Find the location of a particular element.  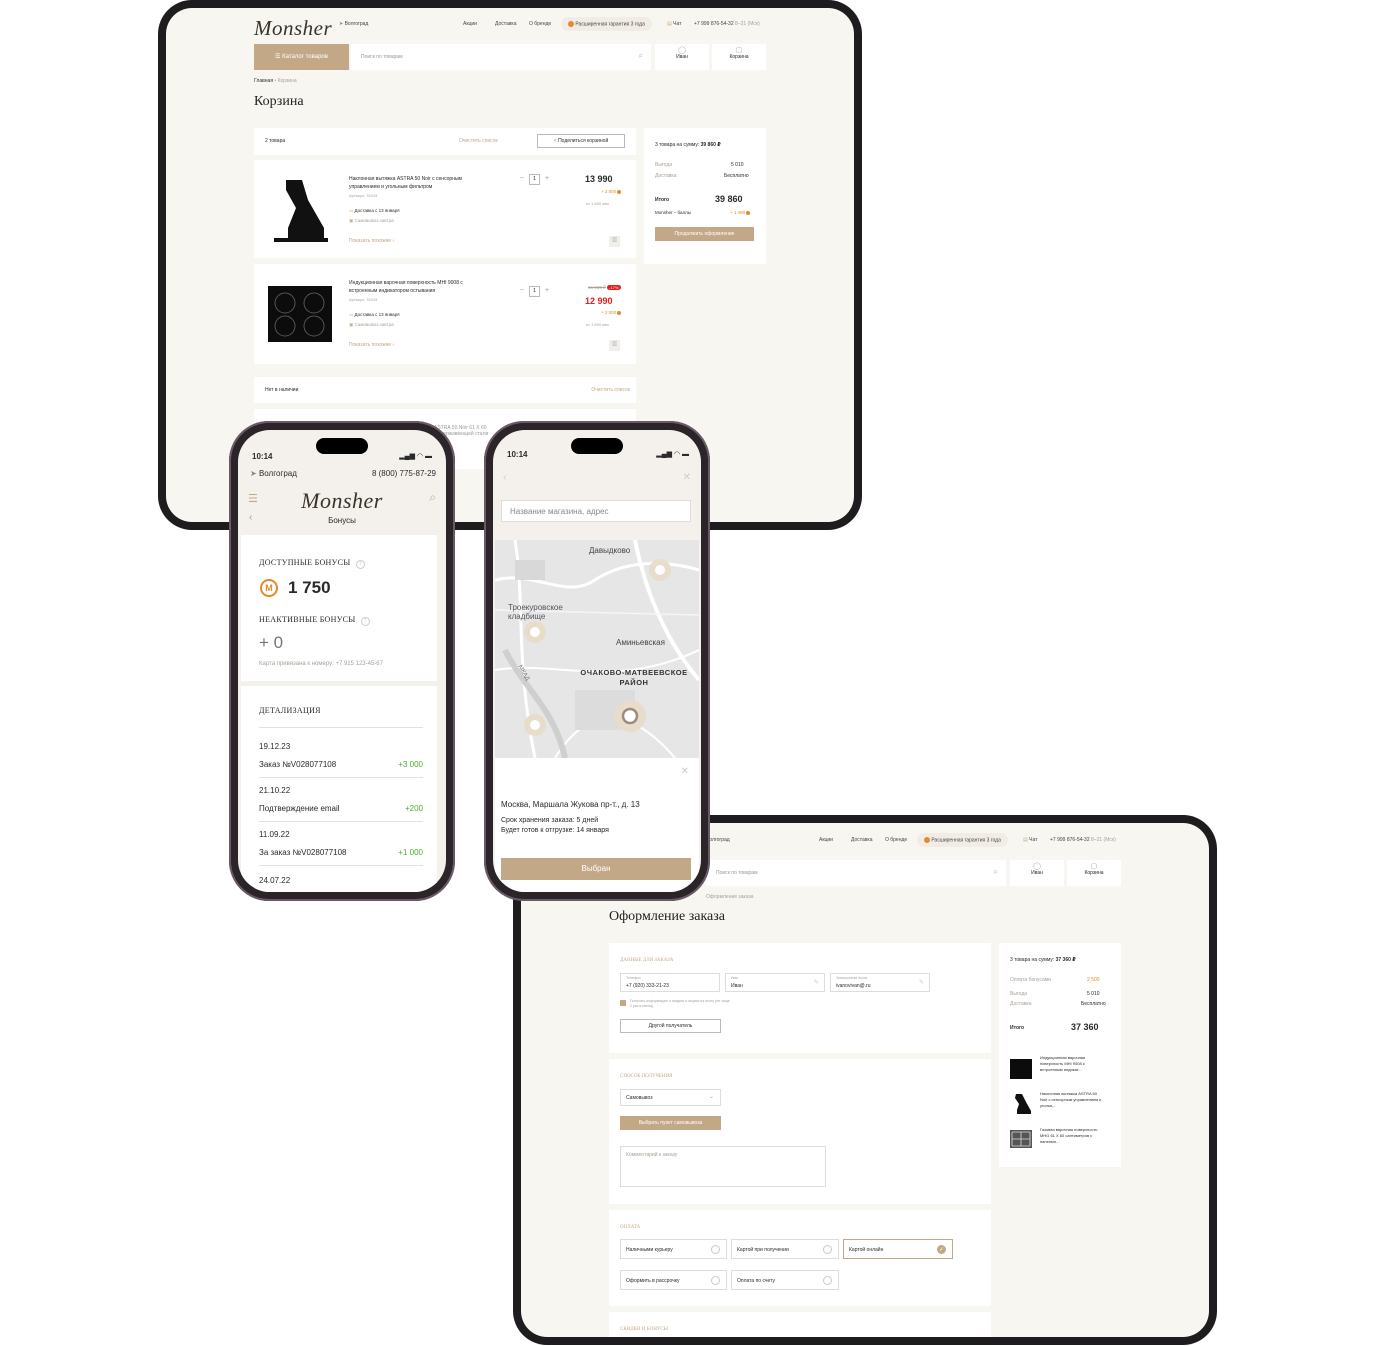

breadcrumb-current: Корзина is located at coordinates (287, 81).